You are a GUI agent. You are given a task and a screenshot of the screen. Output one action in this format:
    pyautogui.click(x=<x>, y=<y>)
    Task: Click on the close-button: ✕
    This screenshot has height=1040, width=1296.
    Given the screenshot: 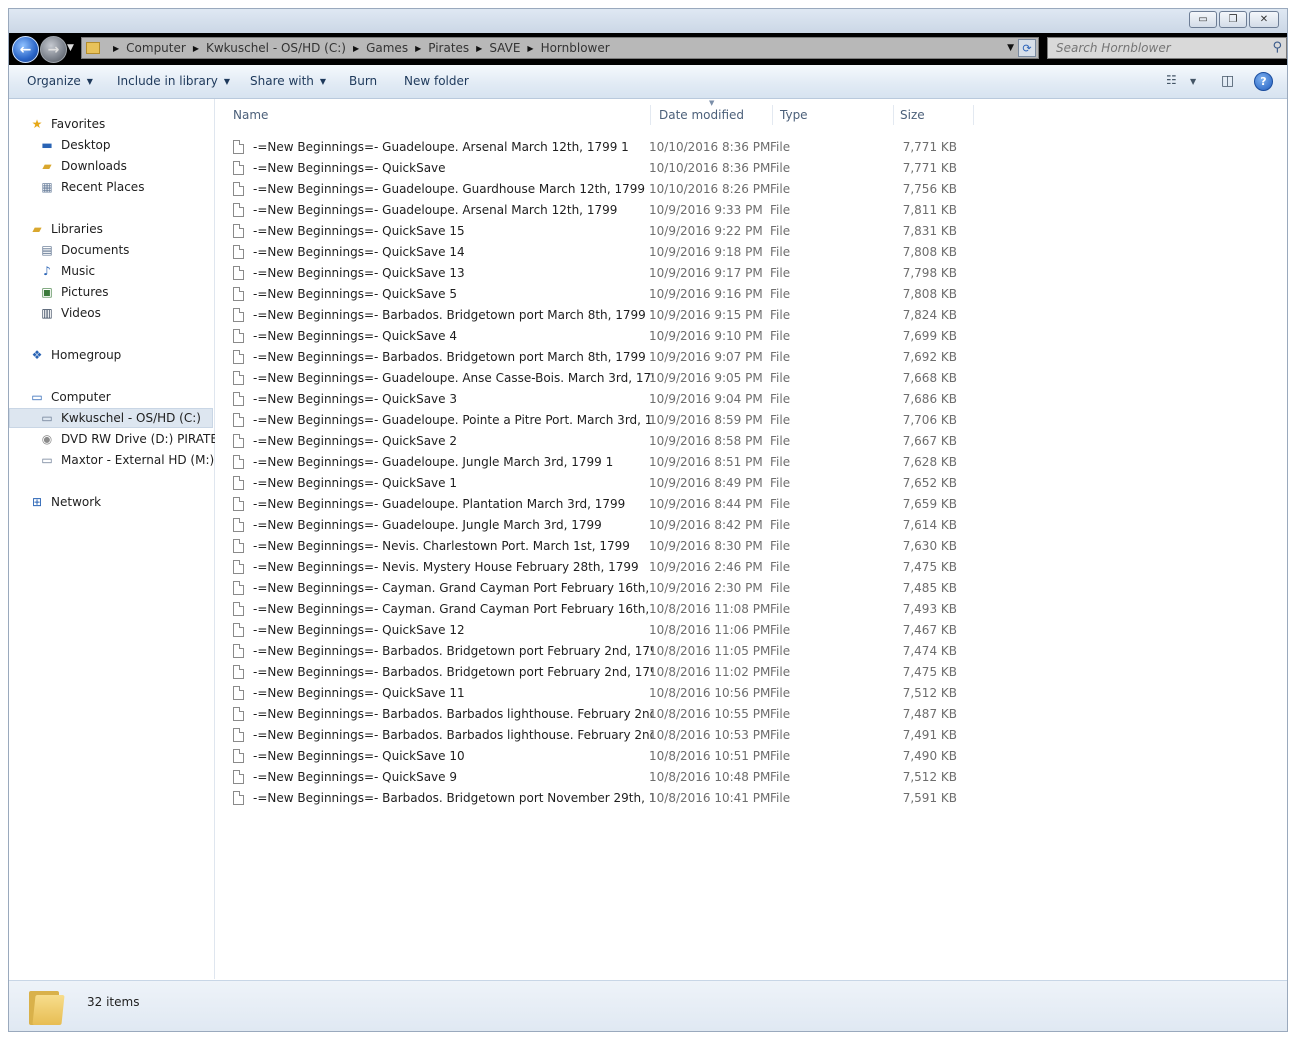 What is the action you would take?
    pyautogui.click(x=1264, y=19)
    